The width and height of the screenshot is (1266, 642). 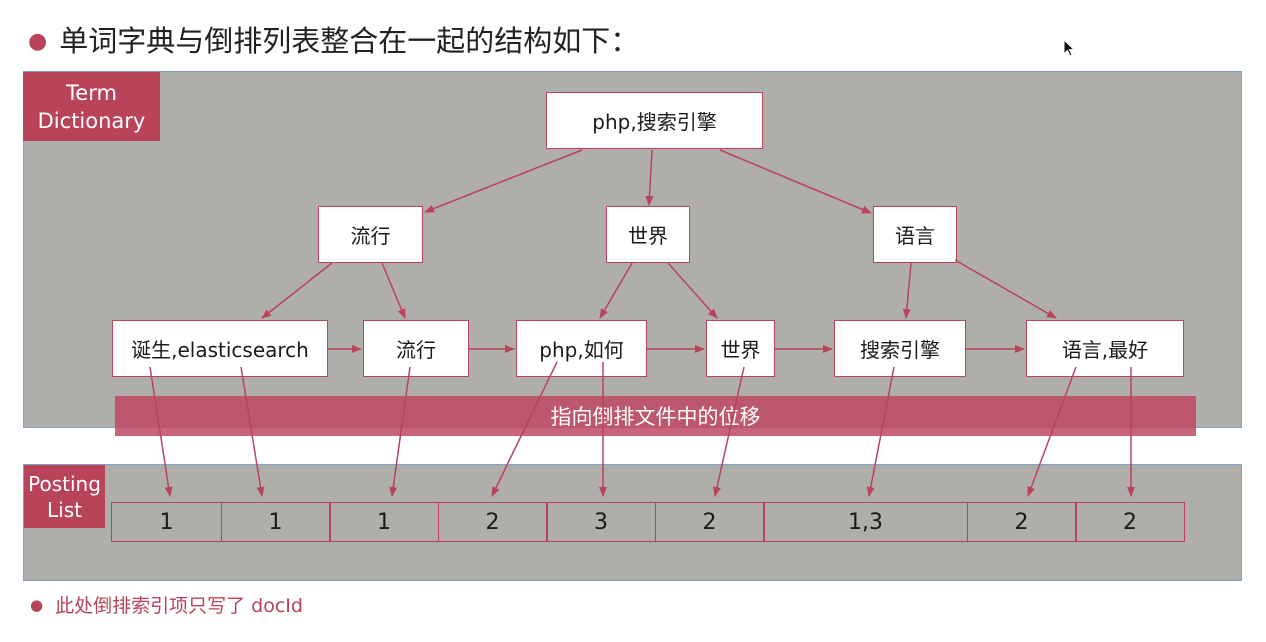 What do you see at coordinates (1069, 48) in the screenshot?
I see `mouse-cursor-icon` at bounding box center [1069, 48].